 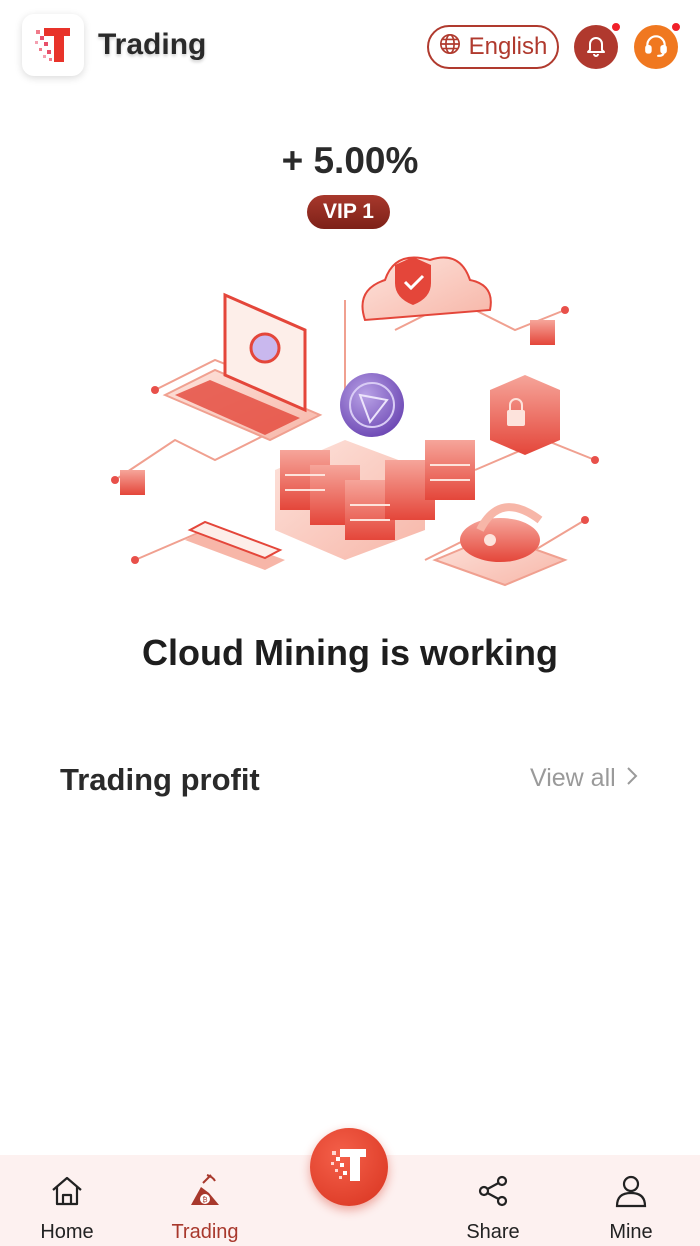 What do you see at coordinates (493, 1194) in the screenshot?
I see `share-icon` at bounding box center [493, 1194].